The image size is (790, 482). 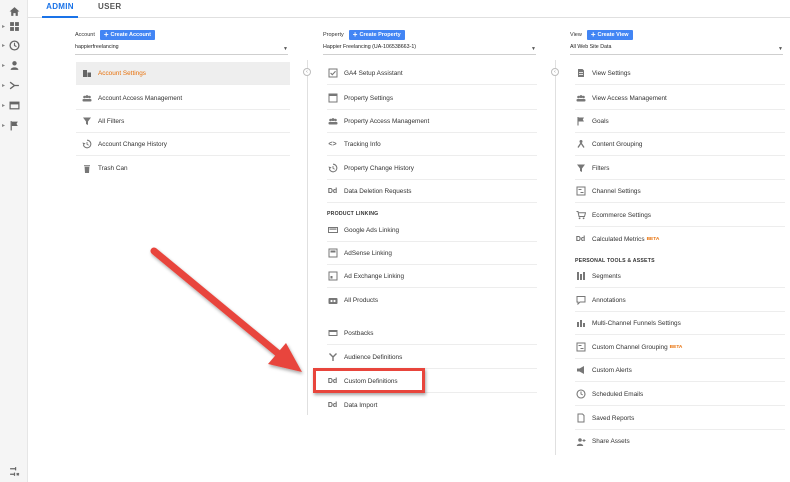 What do you see at coordinates (580, 191) in the screenshot?
I see `channel-settings-icon` at bounding box center [580, 191].